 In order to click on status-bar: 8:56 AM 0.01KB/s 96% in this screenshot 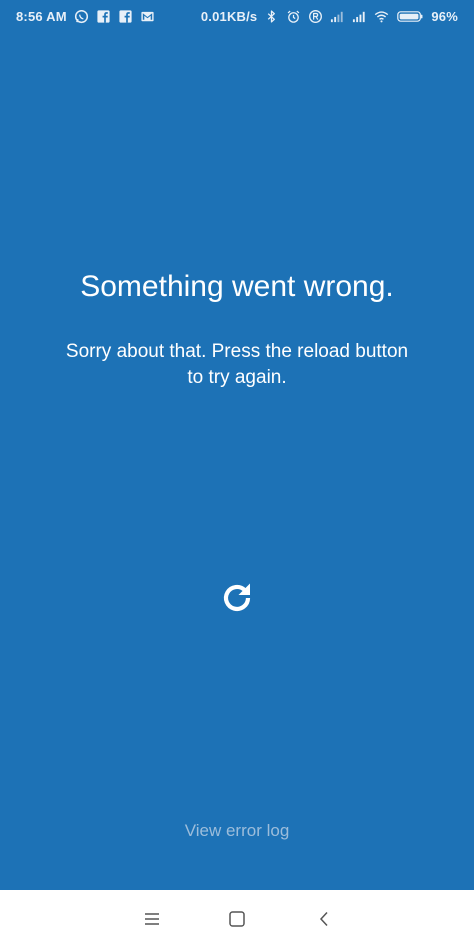, I will do `click(237, 17)`.